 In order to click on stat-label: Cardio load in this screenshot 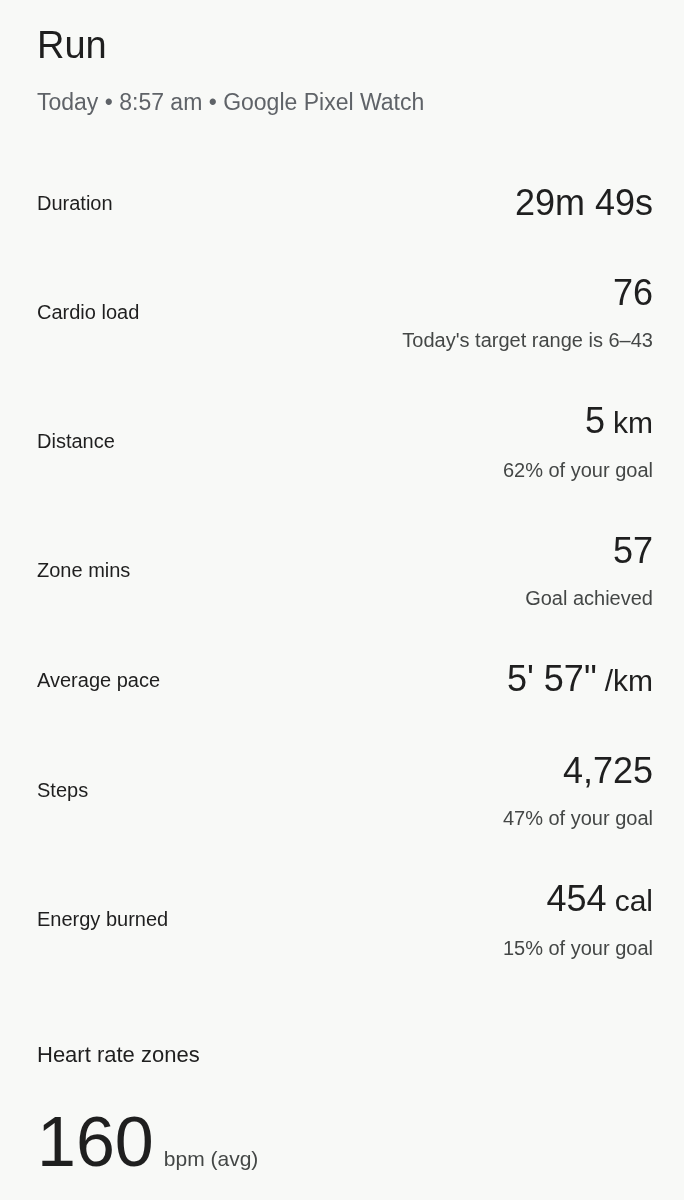, I will do `click(88, 312)`.